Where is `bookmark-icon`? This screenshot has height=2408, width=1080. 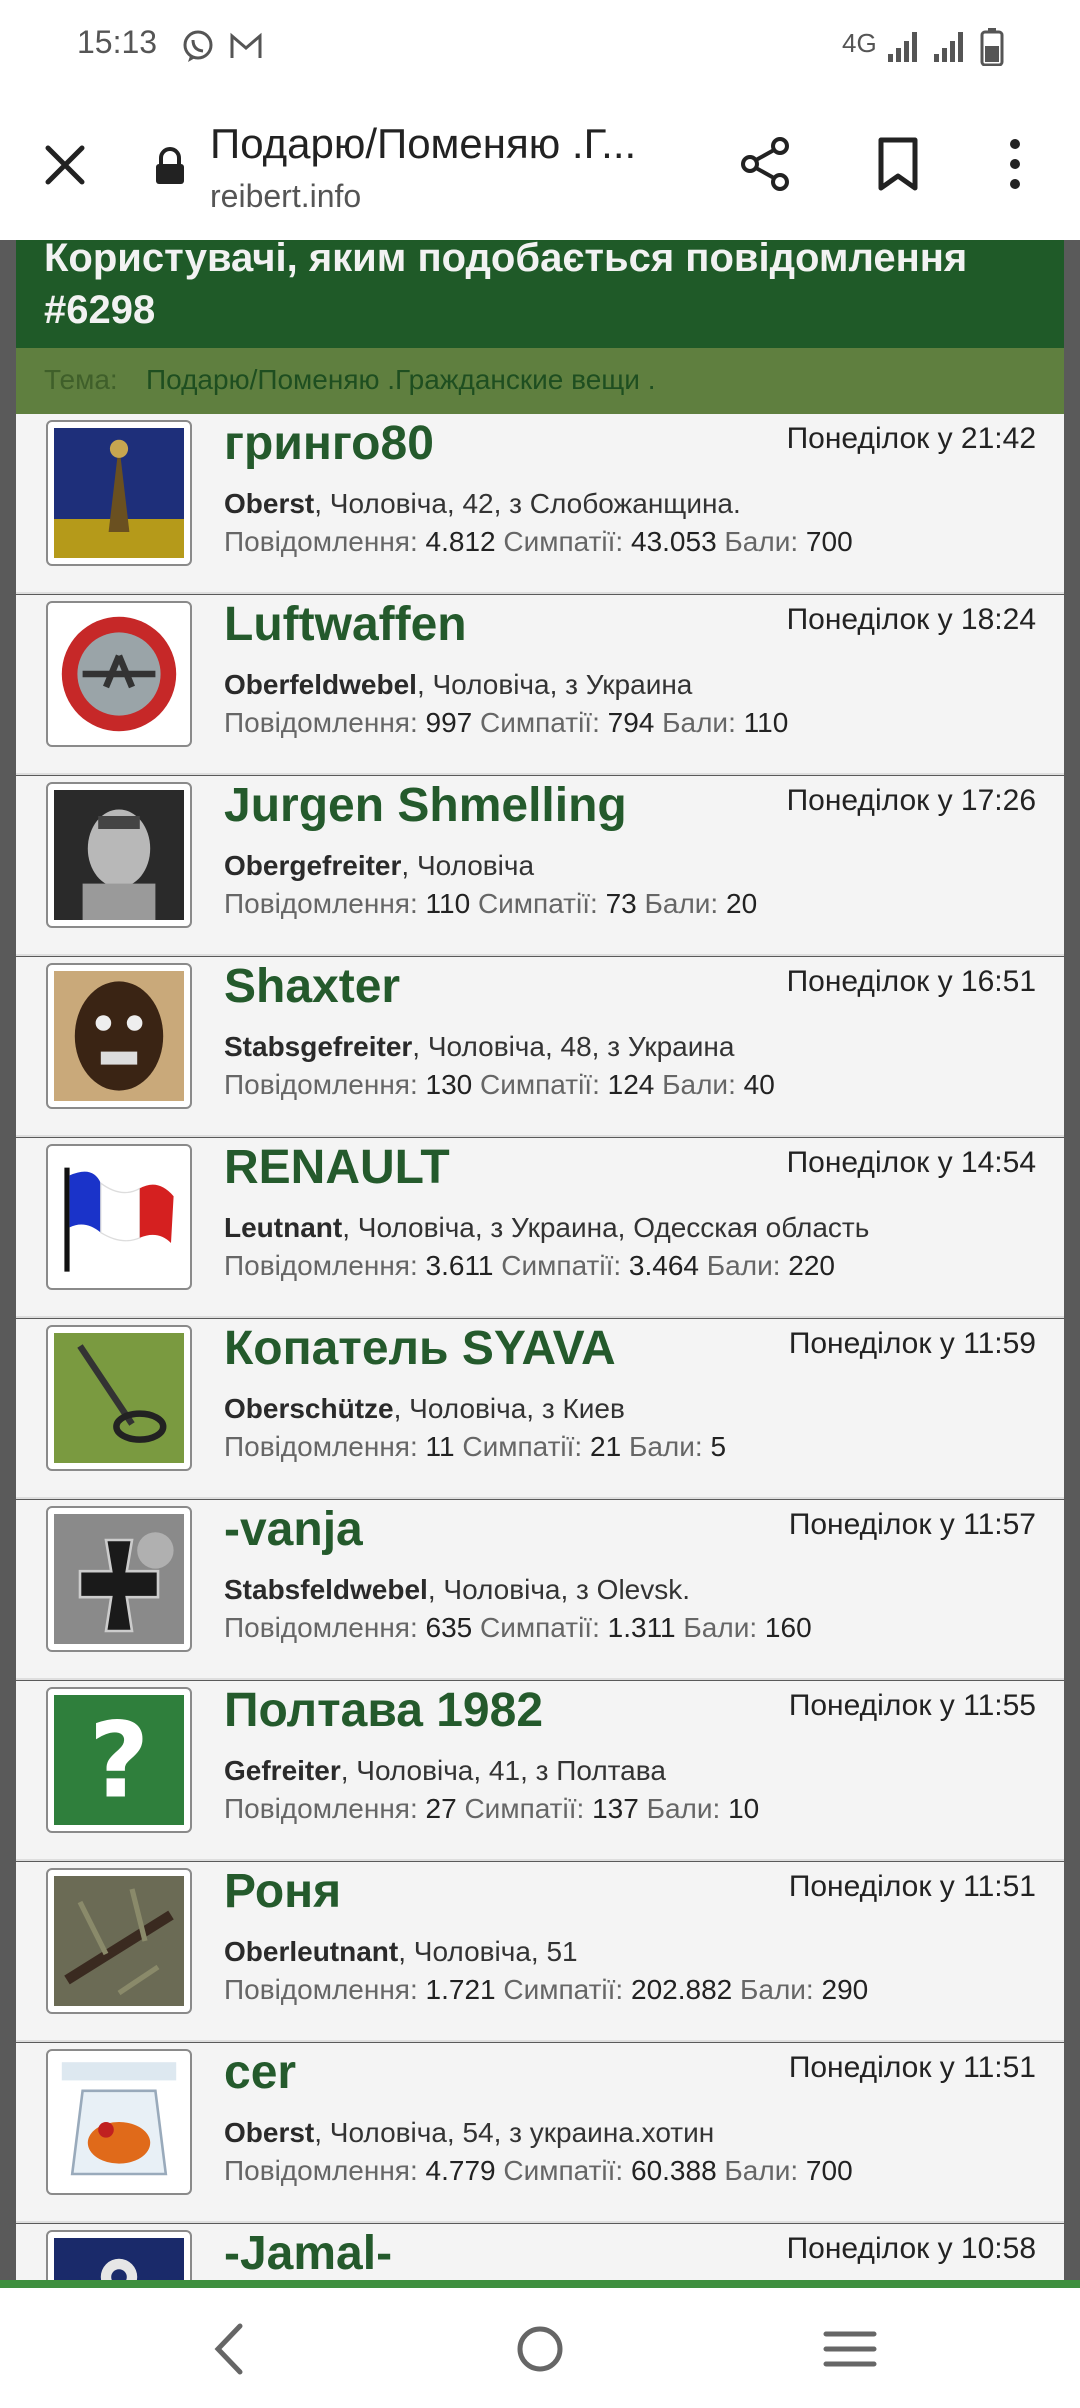
bookmark-icon is located at coordinates (898, 164).